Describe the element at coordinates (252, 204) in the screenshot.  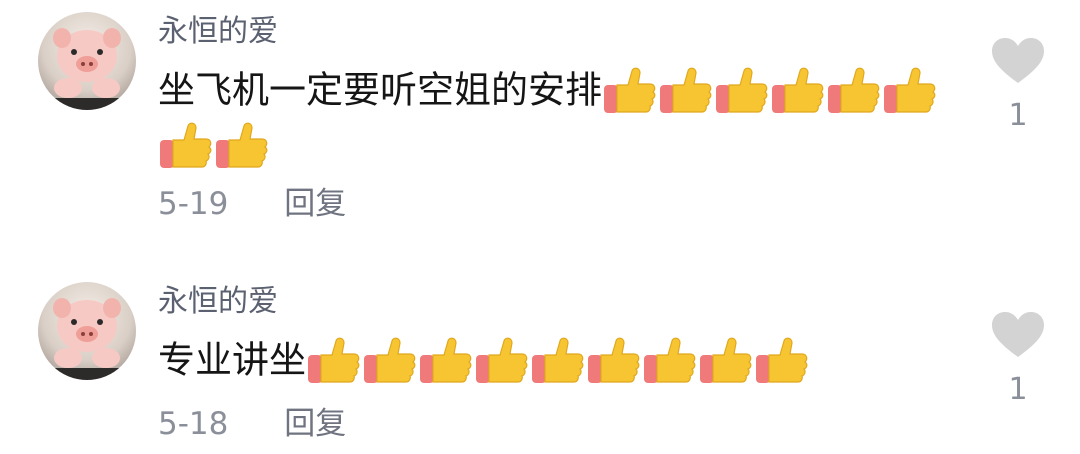
I see `comment-meta: 5-19 回复` at that location.